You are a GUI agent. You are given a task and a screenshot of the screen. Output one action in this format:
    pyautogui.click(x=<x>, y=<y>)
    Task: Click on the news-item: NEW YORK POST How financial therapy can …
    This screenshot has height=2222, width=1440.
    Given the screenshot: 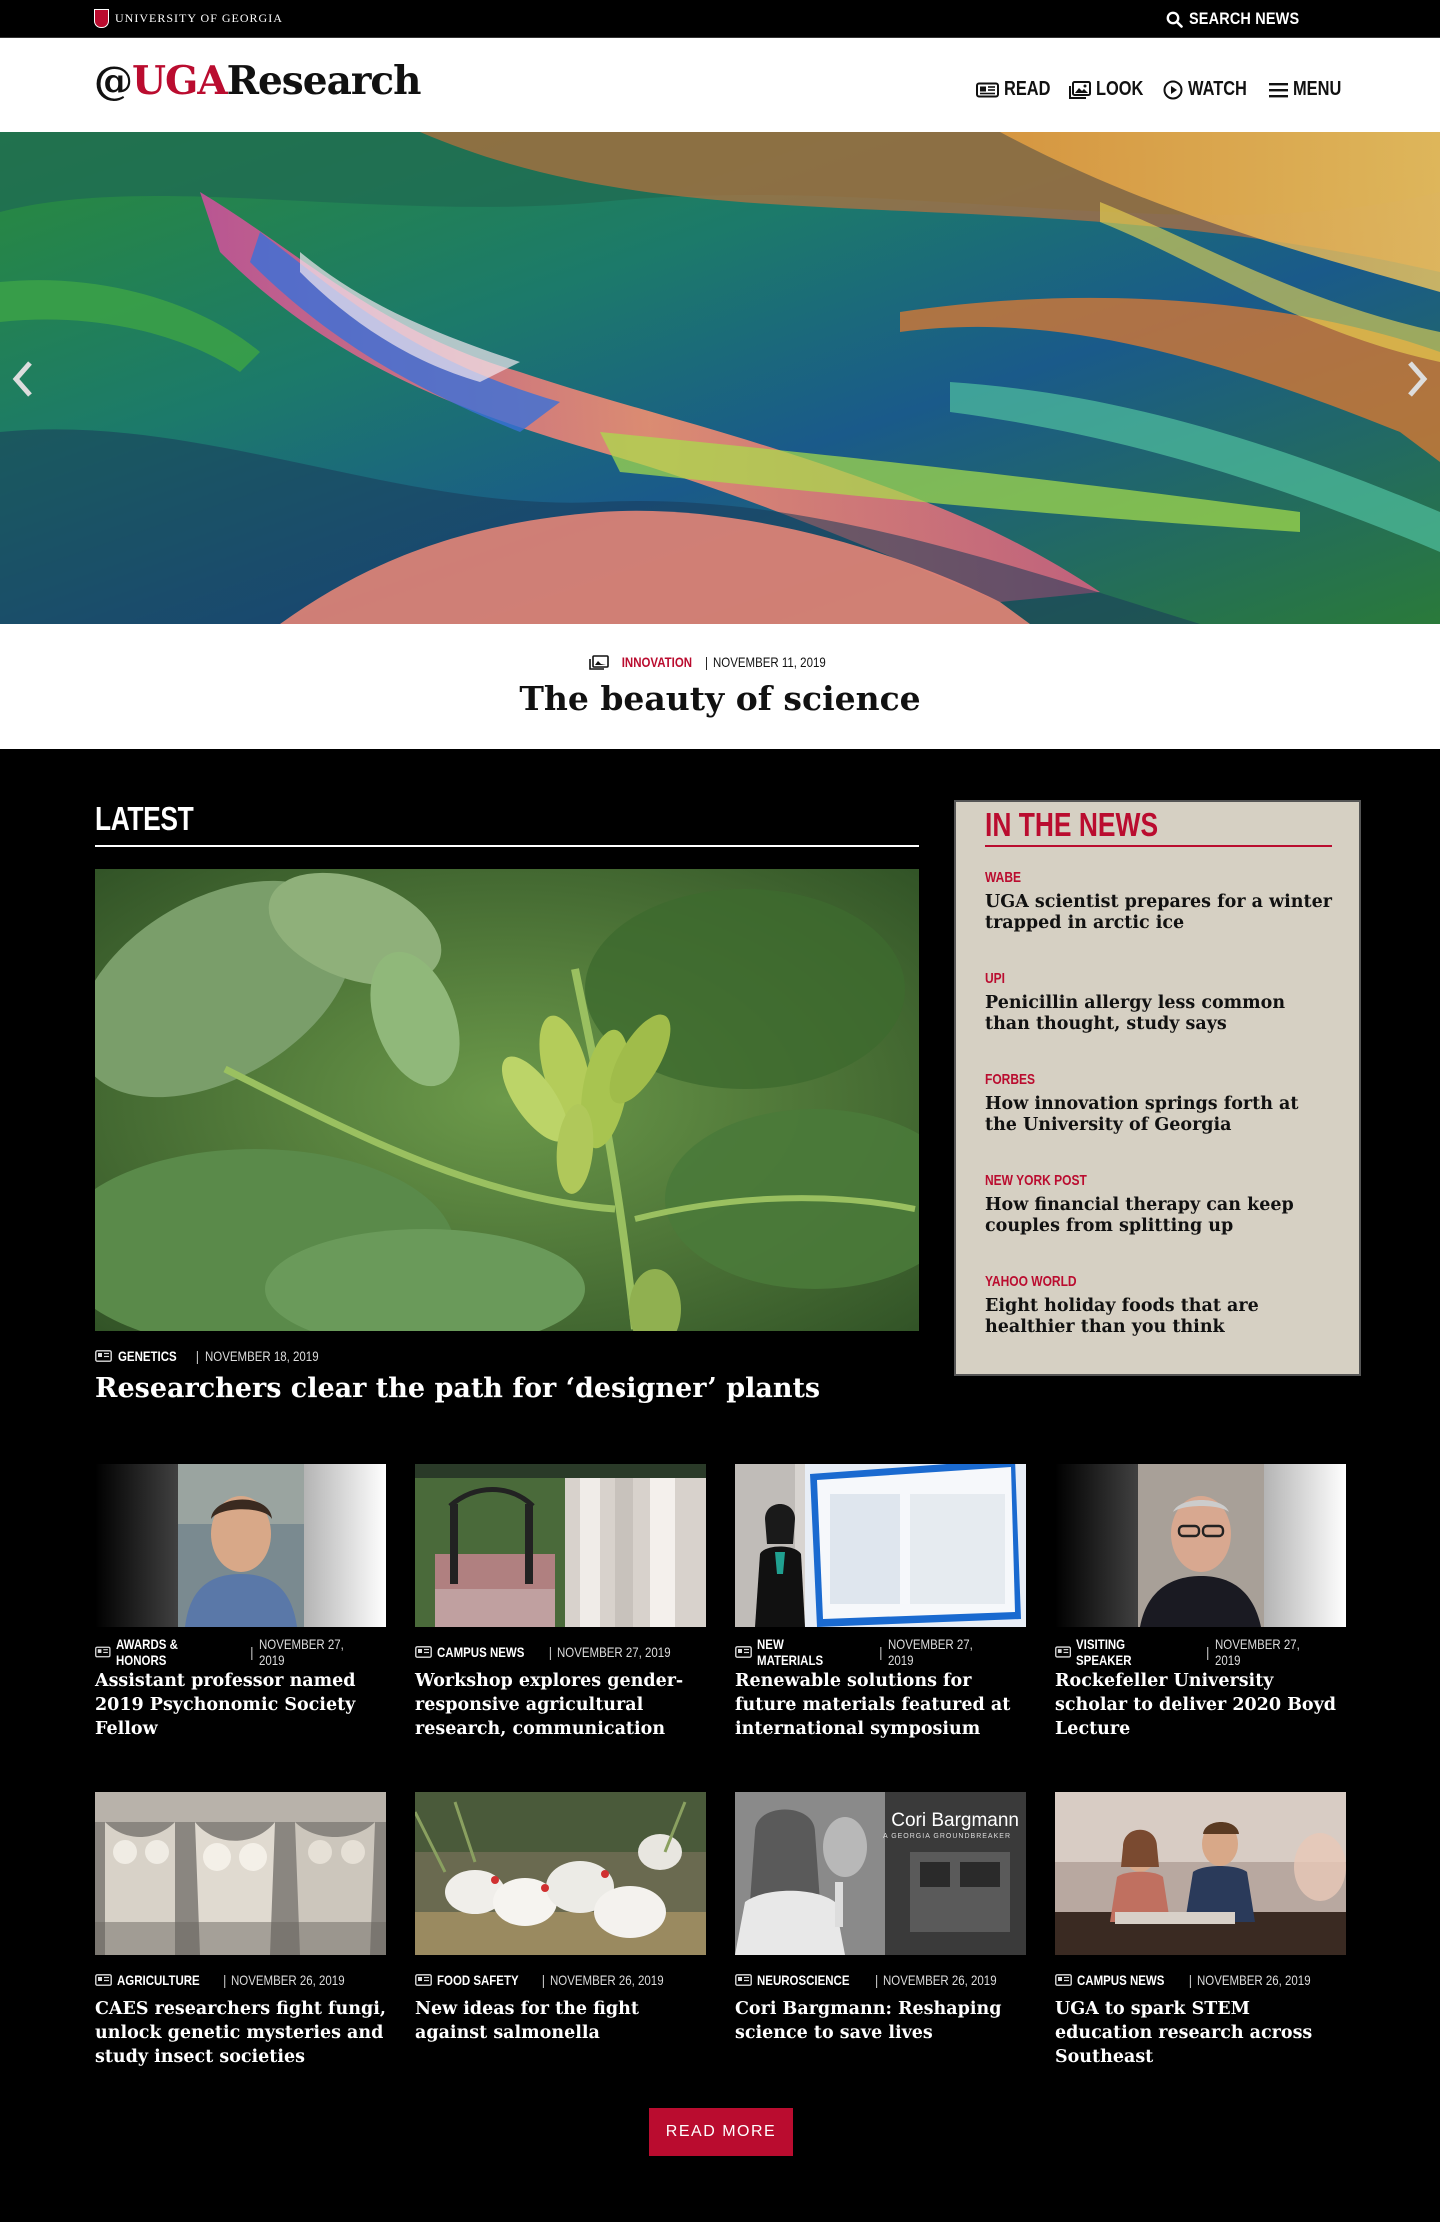 What is the action you would take?
    pyautogui.click(x=1160, y=1204)
    